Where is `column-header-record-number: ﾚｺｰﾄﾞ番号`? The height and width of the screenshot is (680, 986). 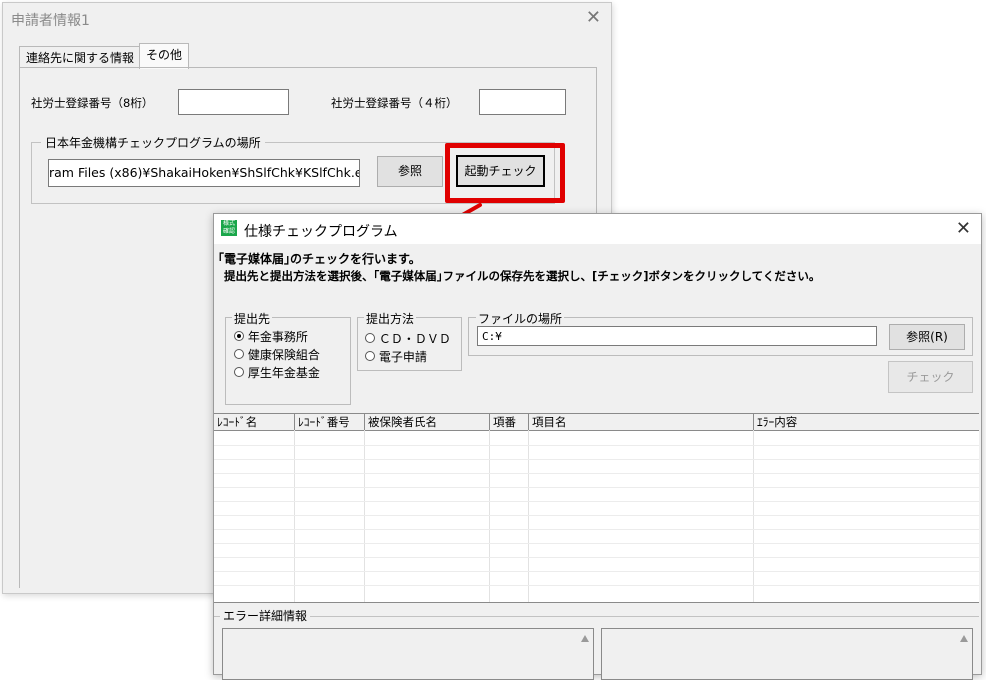
column-header-record-number: ﾚｺｰﾄﾞ番号 is located at coordinates (330, 422).